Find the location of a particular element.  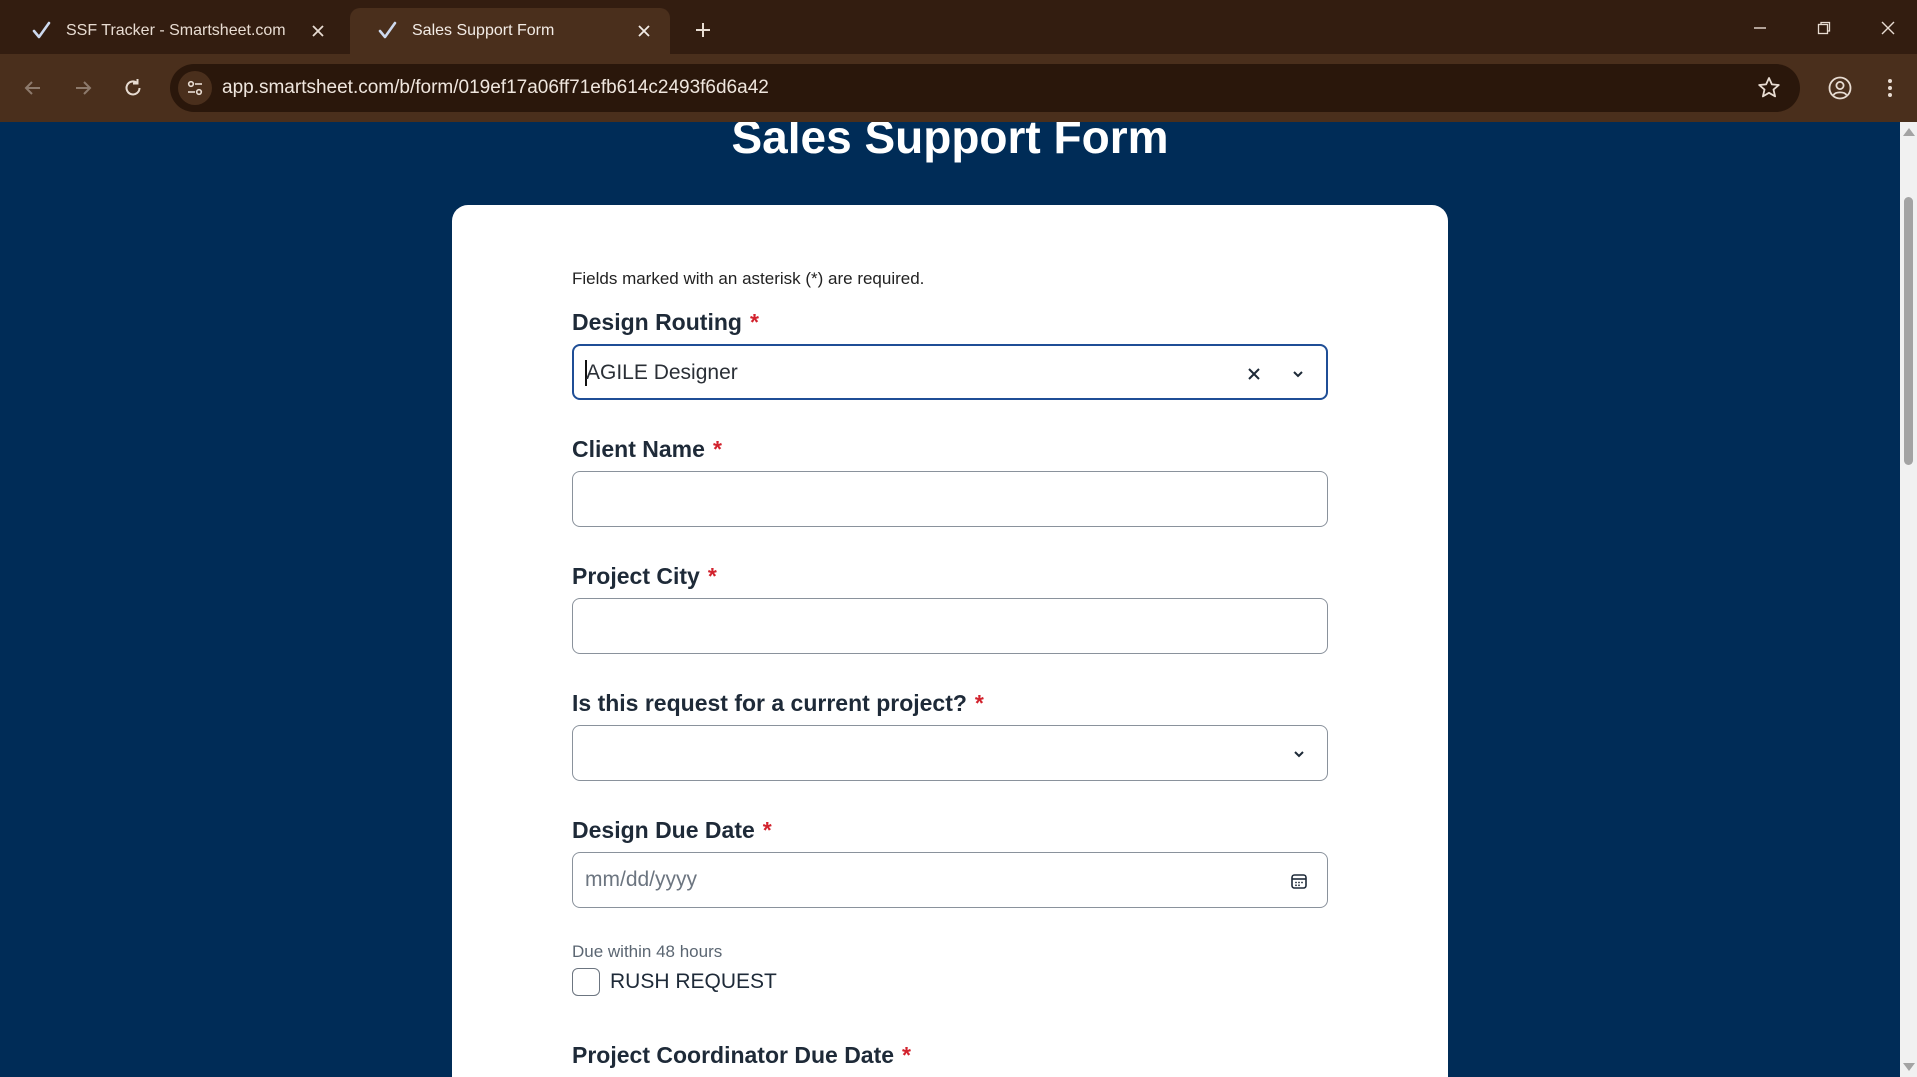

profile-button is located at coordinates (1840, 88).